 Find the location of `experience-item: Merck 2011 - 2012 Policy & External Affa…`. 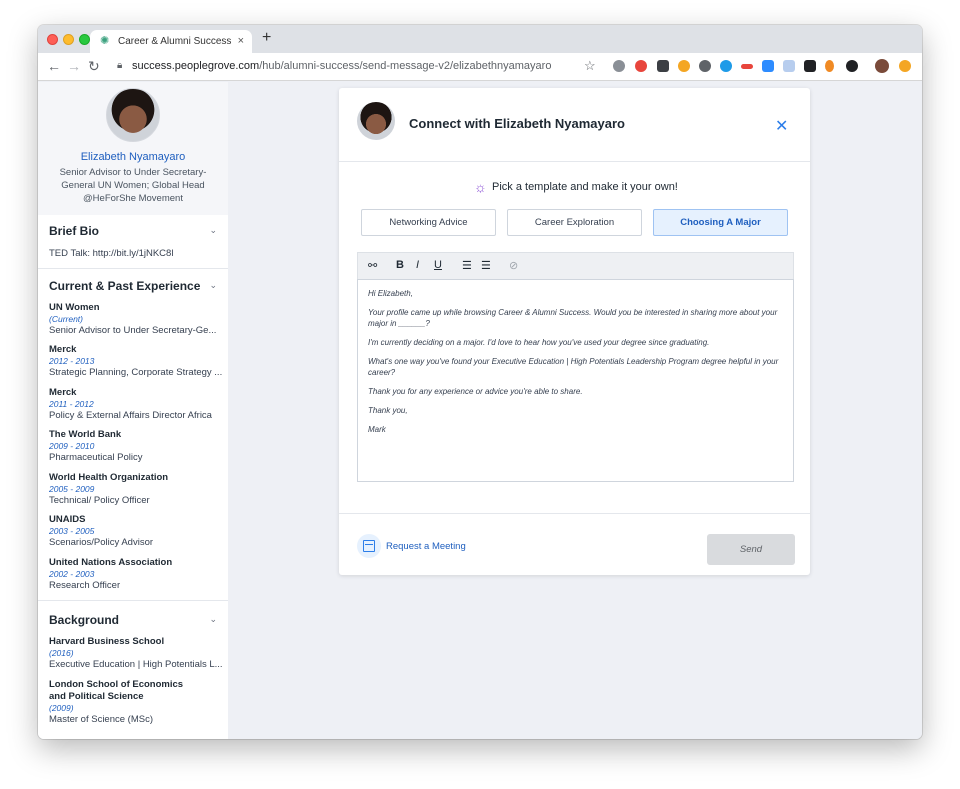

experience-item: Merck 2011 - 2012 Policy & External Affa… is located at coordinates (136, 404).